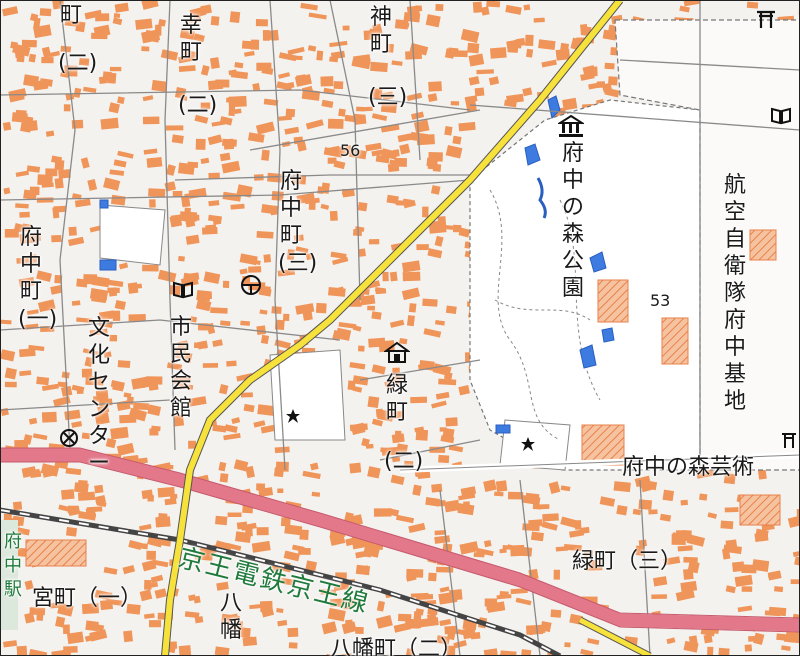  I want to click on town-label: 緑町（三）, so click(627, 561).